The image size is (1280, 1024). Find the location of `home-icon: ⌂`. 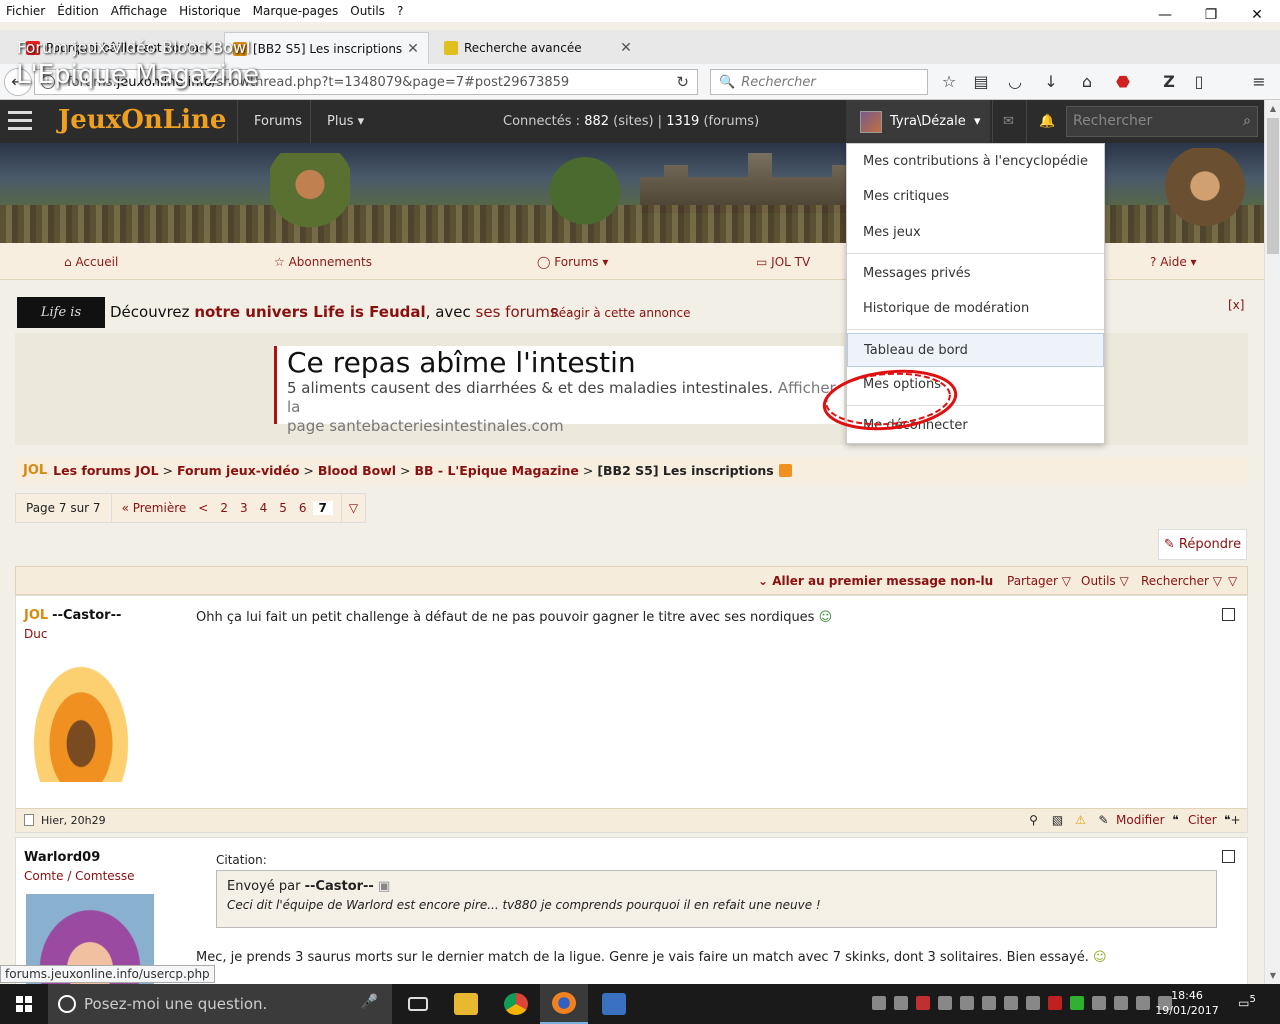

home-icon: ⌂ is located at coordinates (1087, 82).